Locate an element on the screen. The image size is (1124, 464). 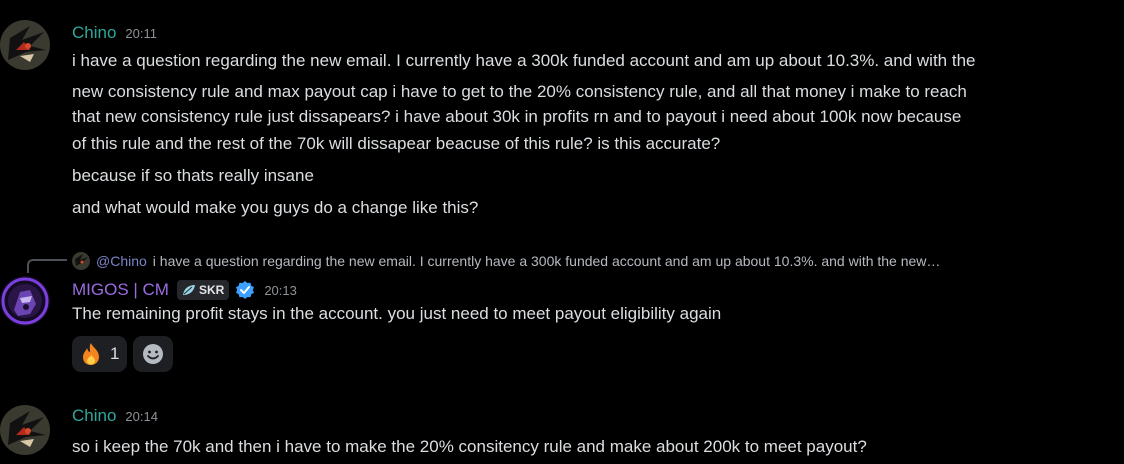
verified-badge-icon is located at coordinates (245, 290).